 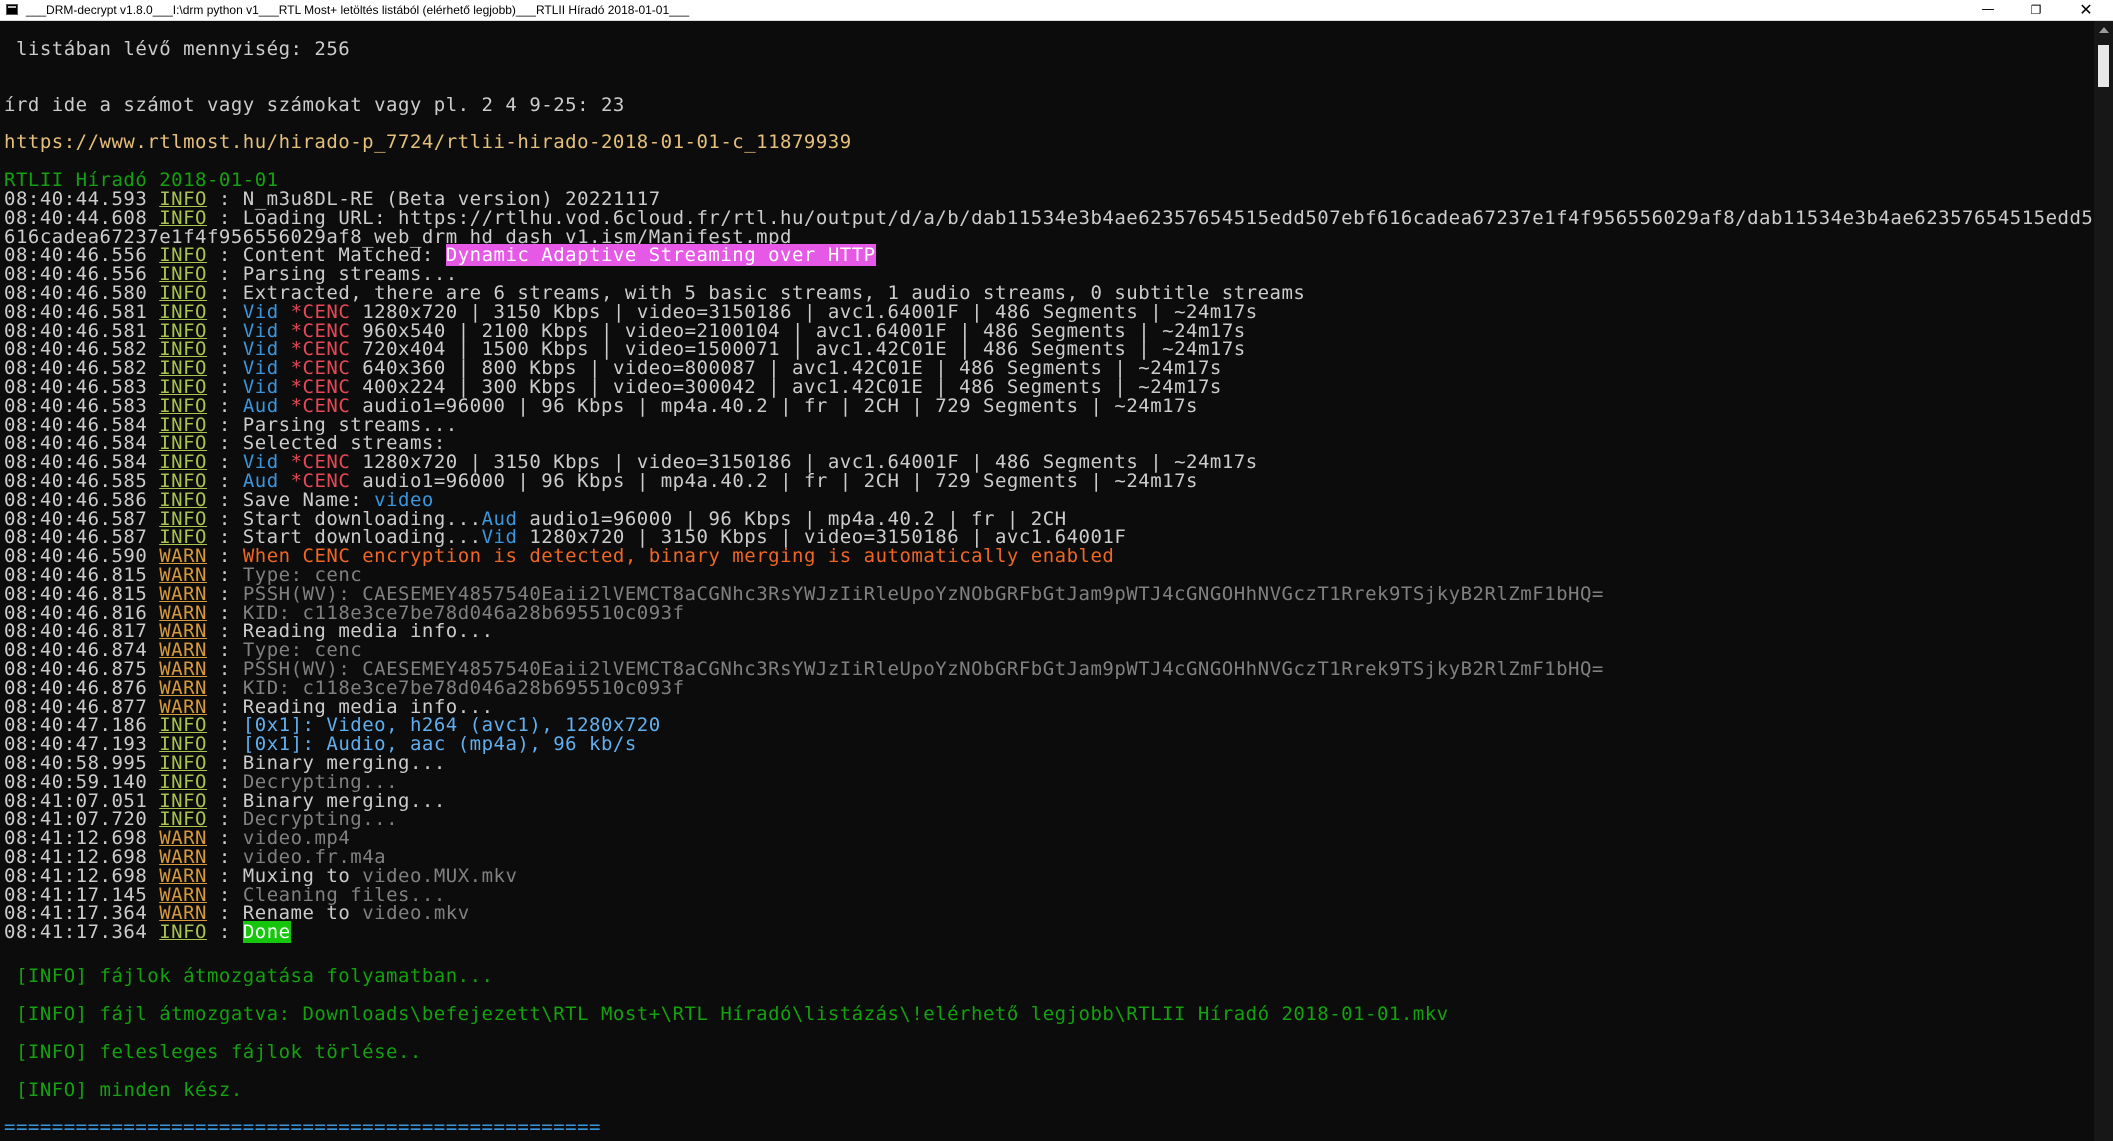 What do you see at coordinates (177, 49) in the screenshot?
I see `list-count-line: listában lévő mennyiség: 256` at bounding box center [177, 49].